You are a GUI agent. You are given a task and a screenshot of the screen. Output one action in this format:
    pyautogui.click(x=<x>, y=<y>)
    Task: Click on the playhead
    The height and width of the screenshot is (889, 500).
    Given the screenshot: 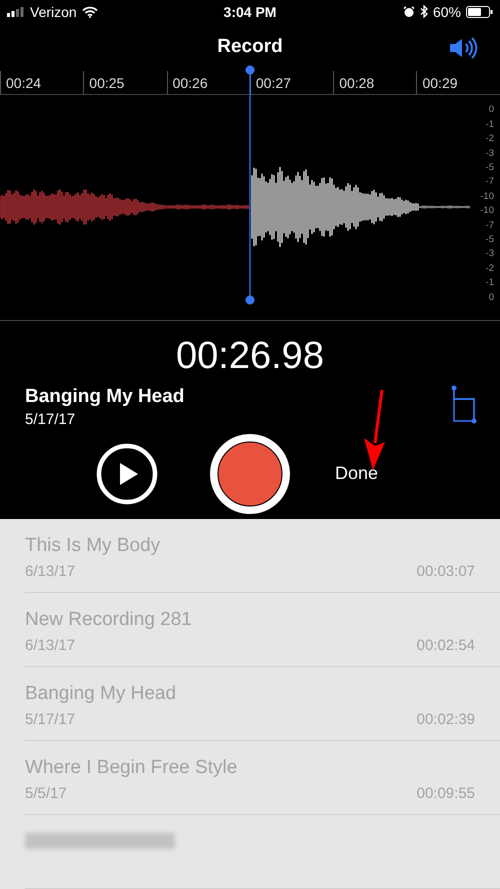 What is the action you would take?
    pyautogui.click(x=250, y=185)
    